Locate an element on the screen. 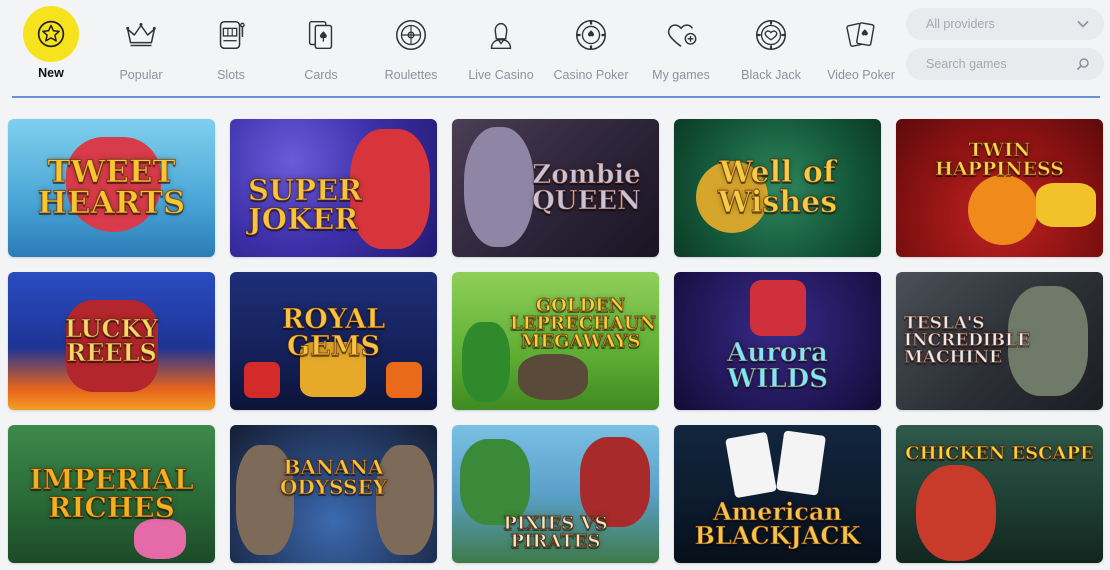  game-tile-aurora-wilds: Aurora WILDS is located at coordinates (777, 341).